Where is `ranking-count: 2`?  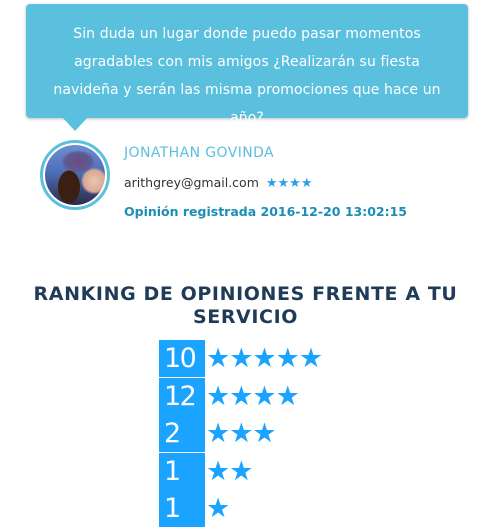
ranking-count: 2 is located at coordinates (182, 433).